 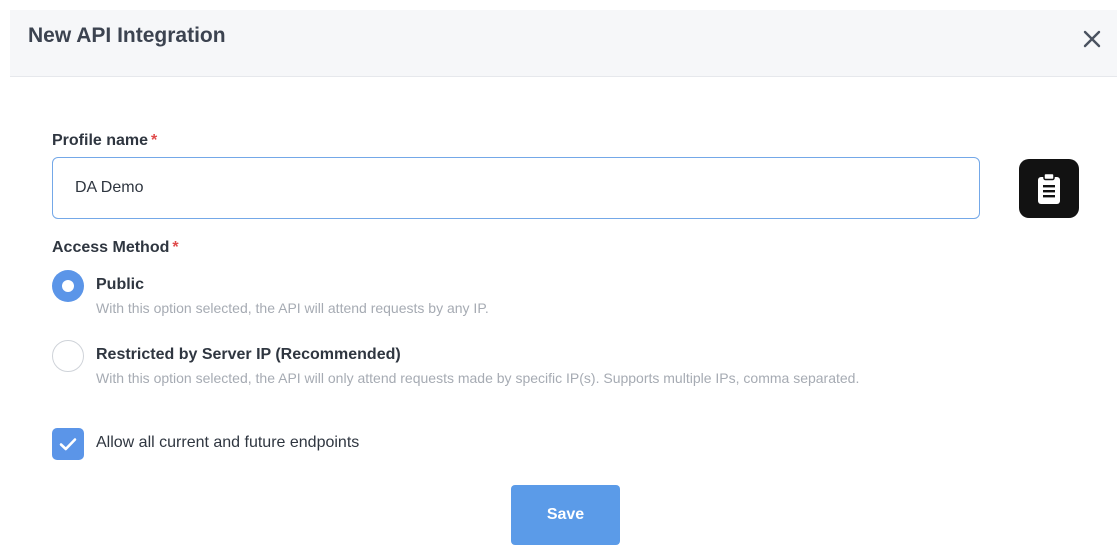 I want to click on allow-endpoints-checkbox, so click(x=68, y=444).